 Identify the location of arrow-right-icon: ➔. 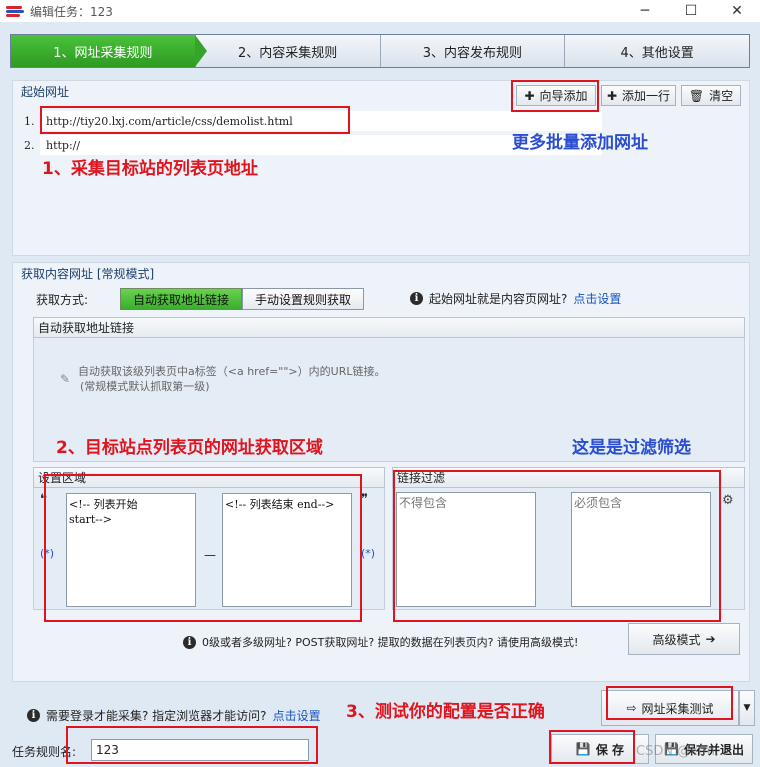
(710, 639).